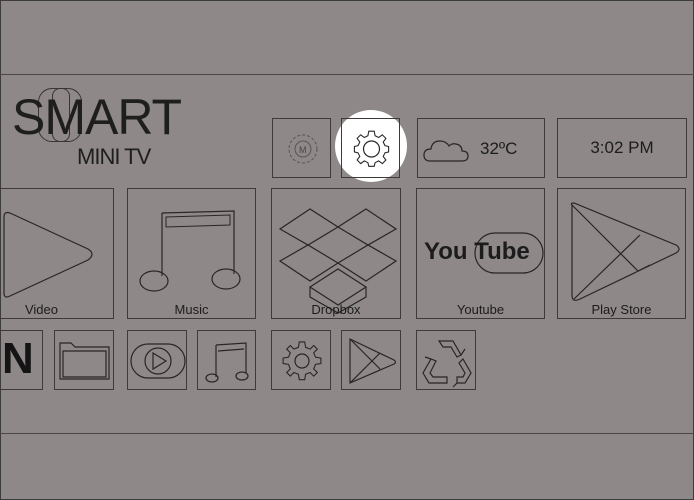 The height and width of the screenshot is (500, 694). What do you see at coordinates (446, 251) in the screenshot?
I see `youtube-logo-you: You` at bounding box center [446, 251].